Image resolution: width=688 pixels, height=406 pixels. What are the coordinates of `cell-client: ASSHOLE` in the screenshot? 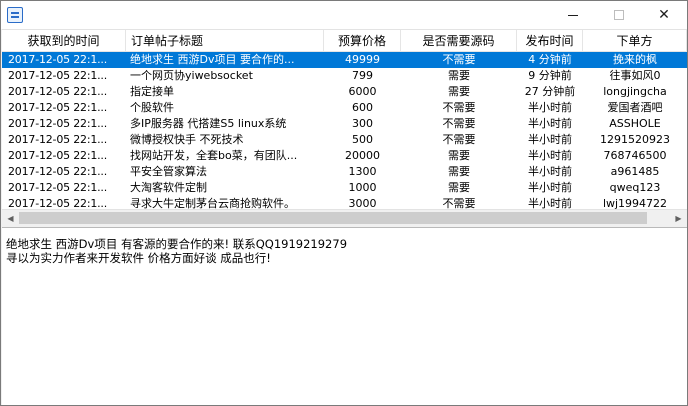 It's located at (635, 123).